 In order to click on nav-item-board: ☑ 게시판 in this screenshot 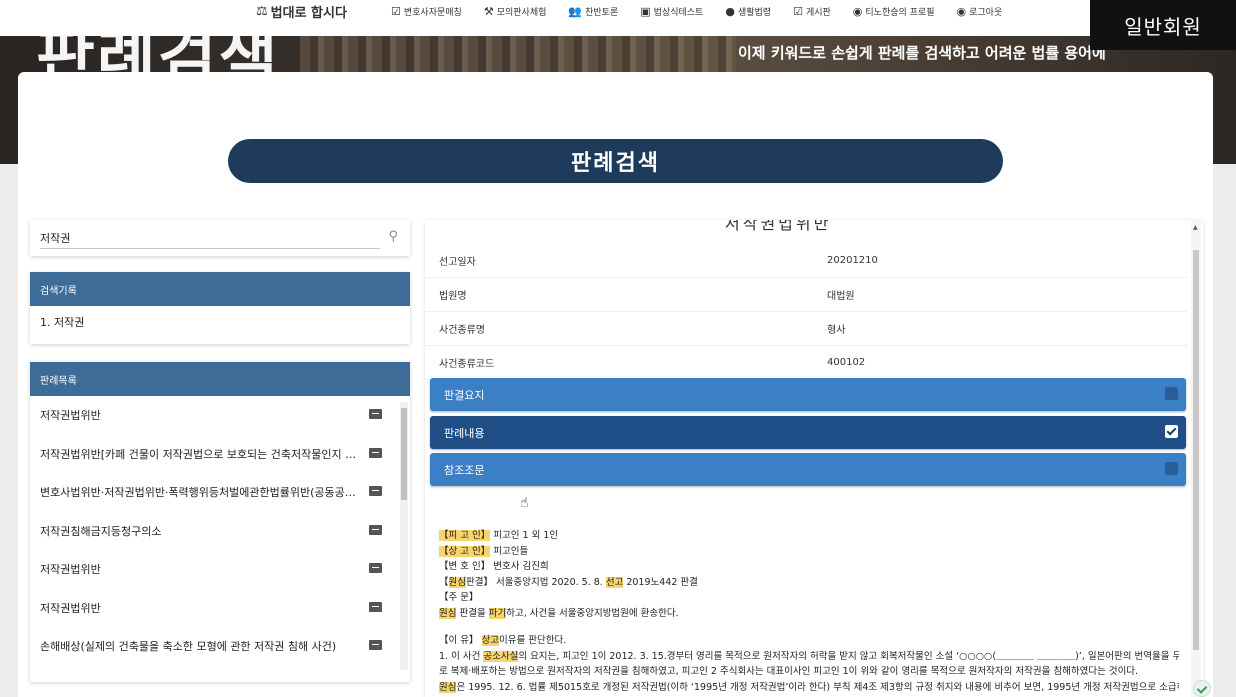, I will do `click(812, 11)`.